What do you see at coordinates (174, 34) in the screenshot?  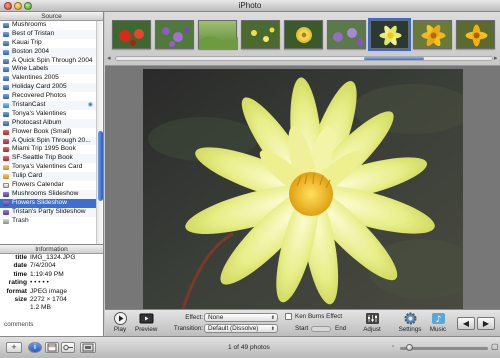 I see `flower-thumb-purple` at bounding box center [174, 34].